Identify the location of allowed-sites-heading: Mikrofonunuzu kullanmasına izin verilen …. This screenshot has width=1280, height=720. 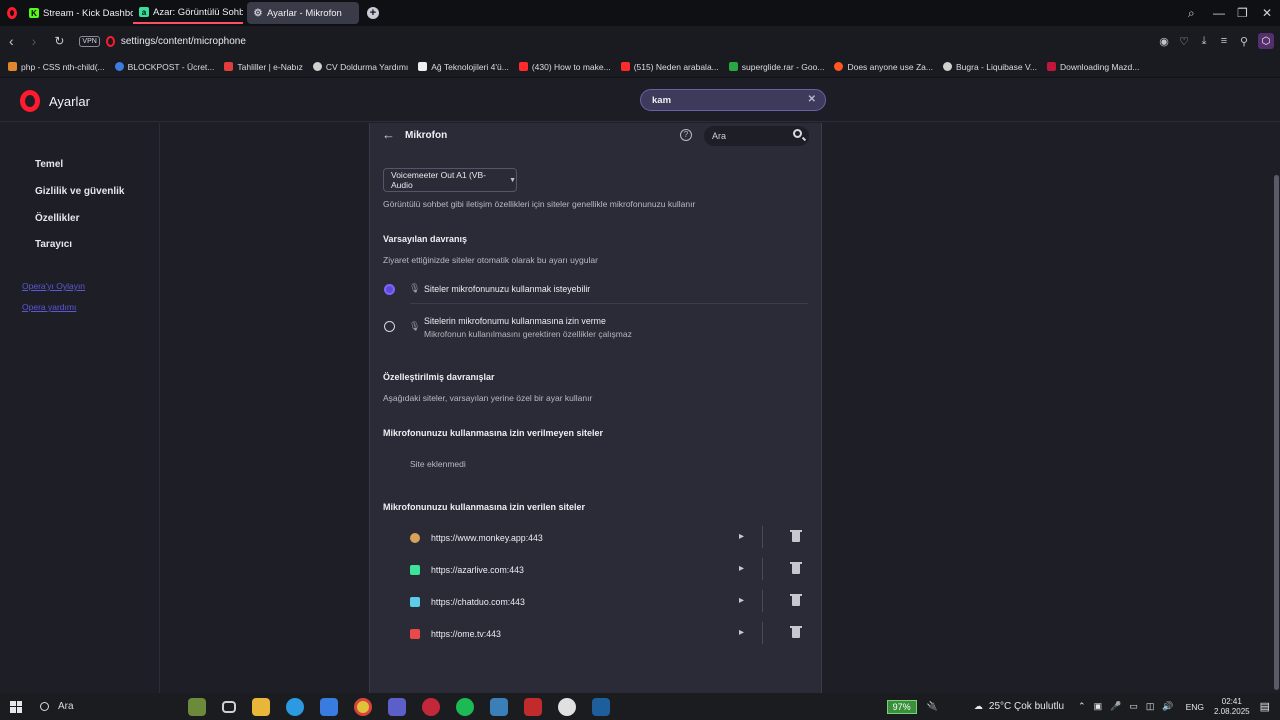
(484, 507).